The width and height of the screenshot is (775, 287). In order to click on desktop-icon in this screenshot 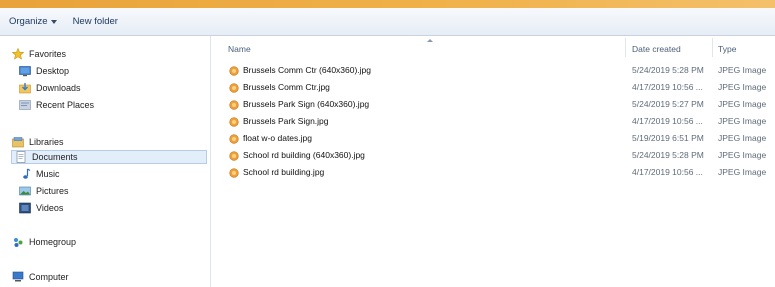, I will do `click(25, 71)`.